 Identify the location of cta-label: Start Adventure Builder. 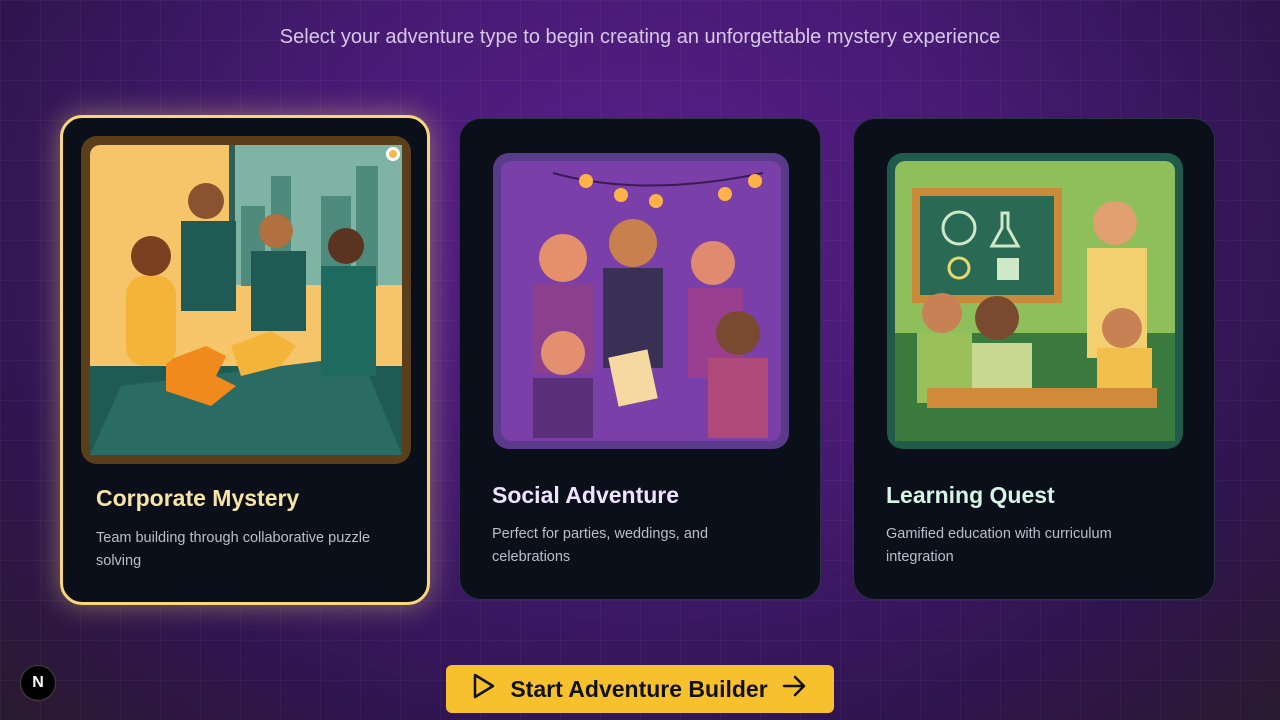
(639, 688).